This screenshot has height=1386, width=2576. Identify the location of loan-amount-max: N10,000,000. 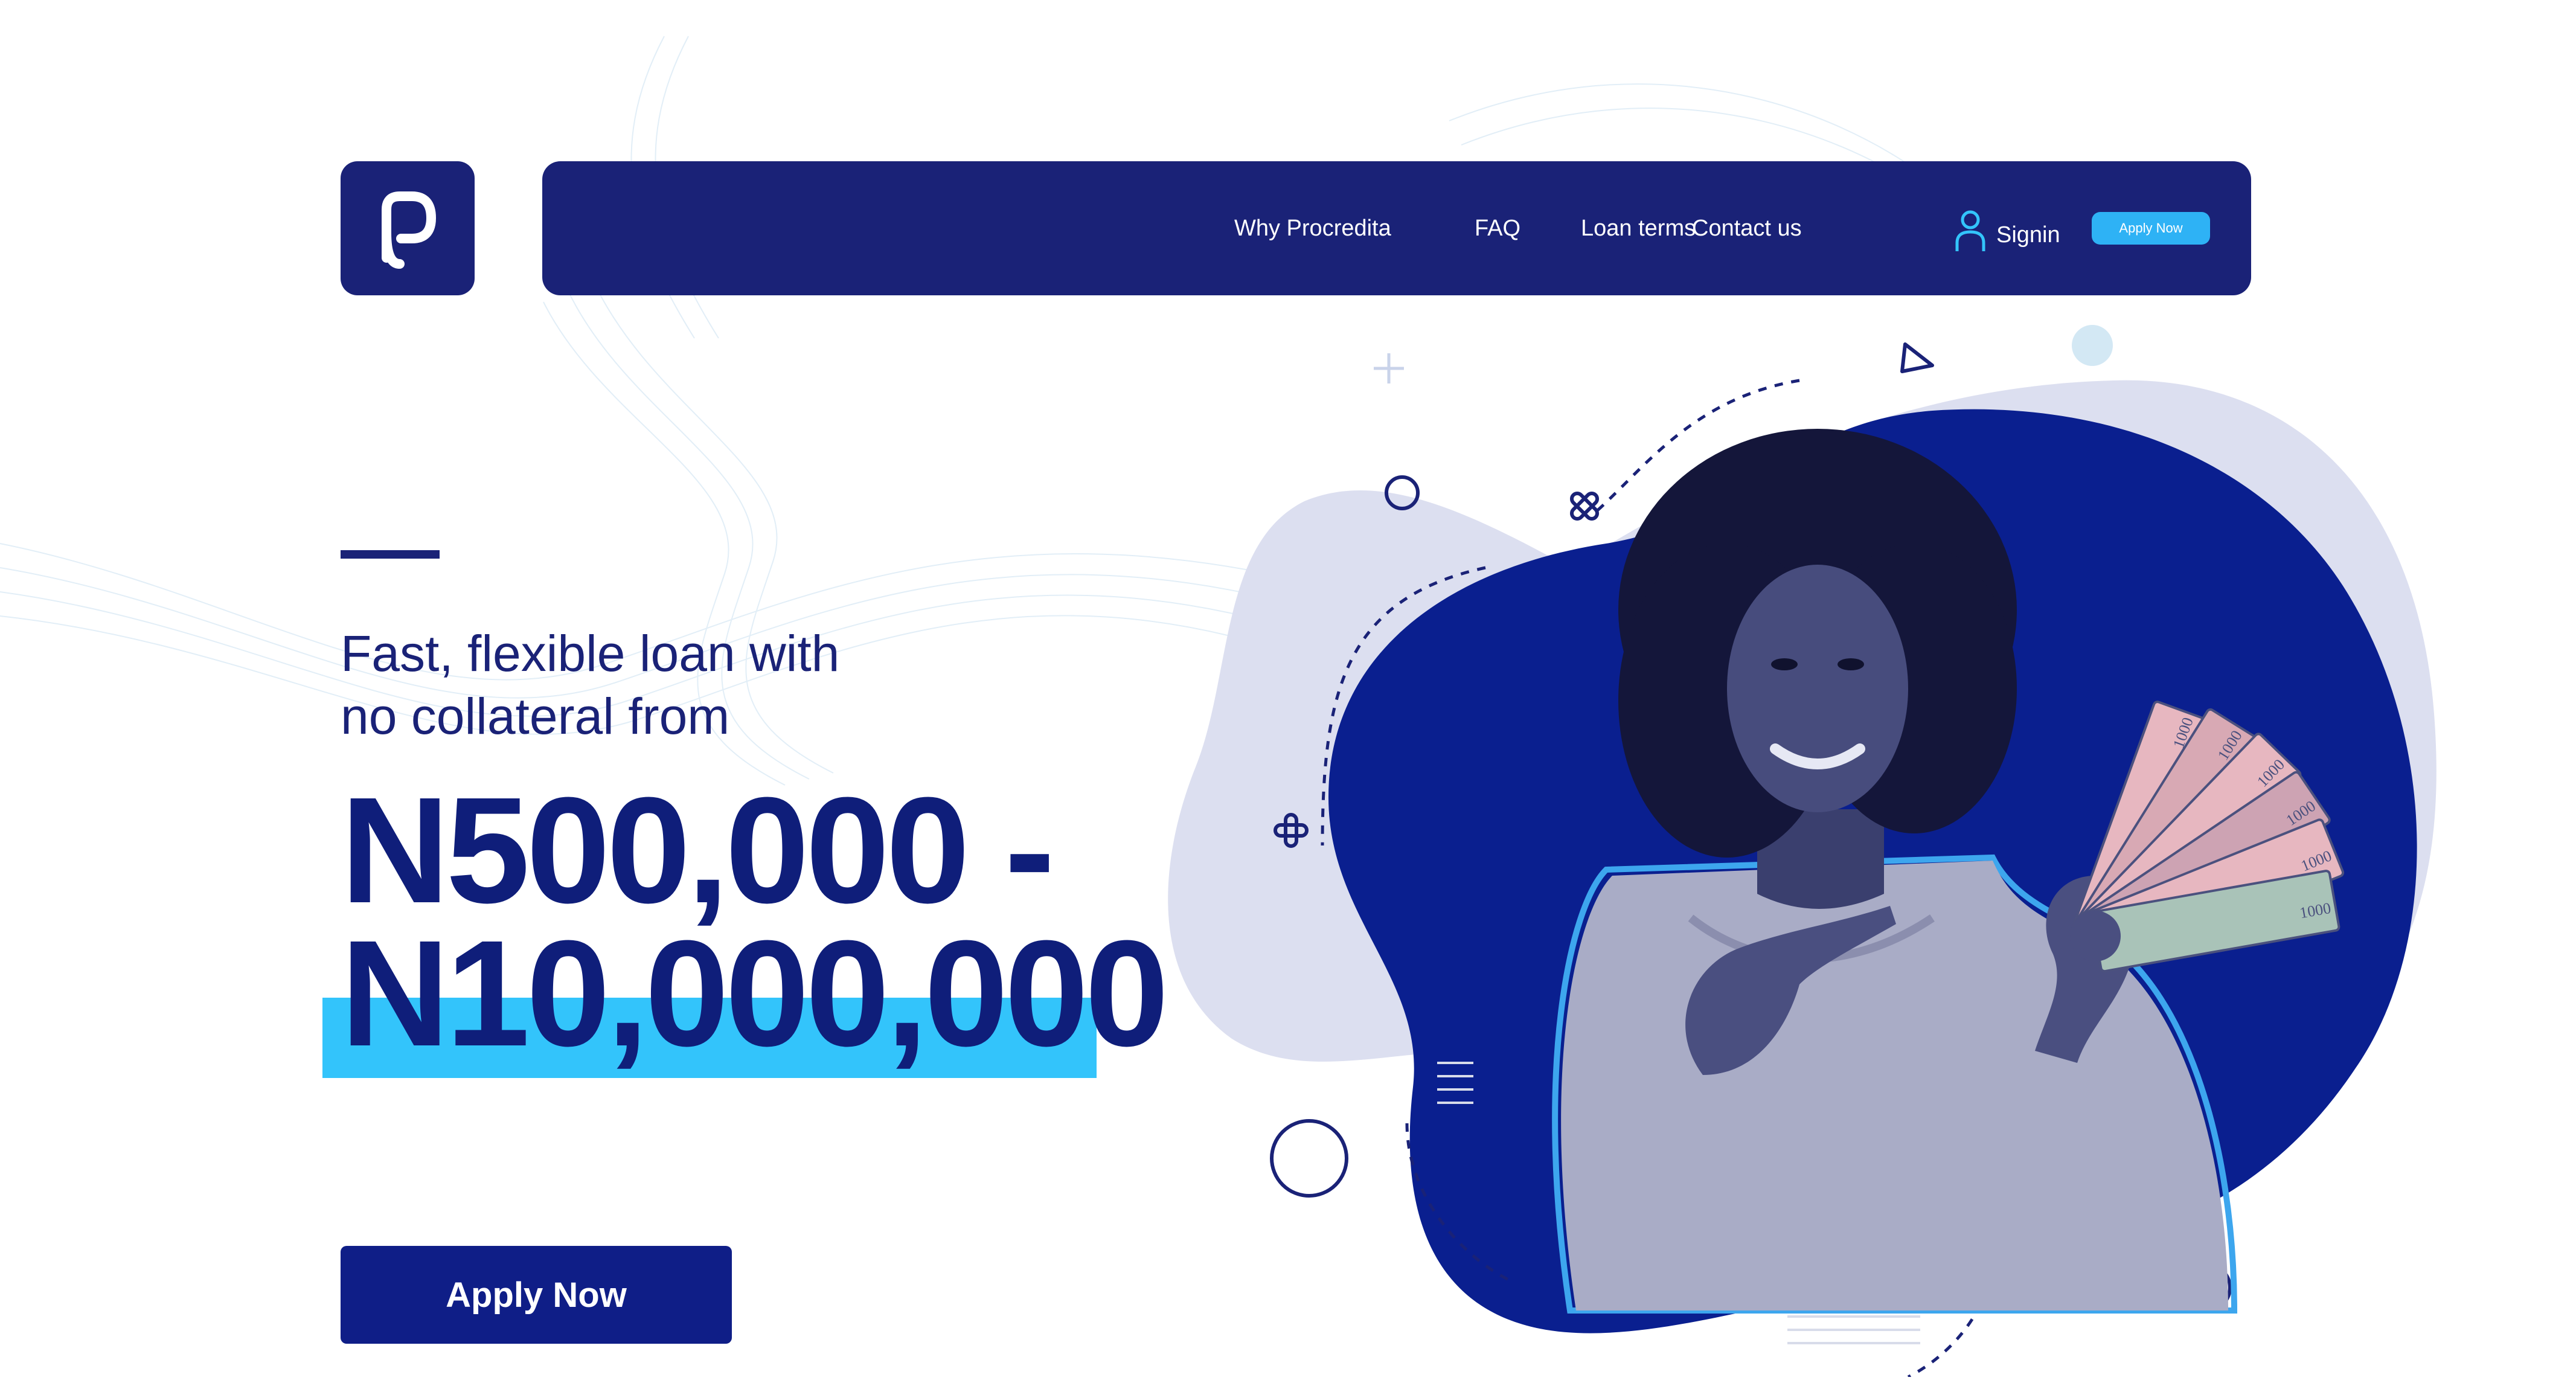
(755, 993).